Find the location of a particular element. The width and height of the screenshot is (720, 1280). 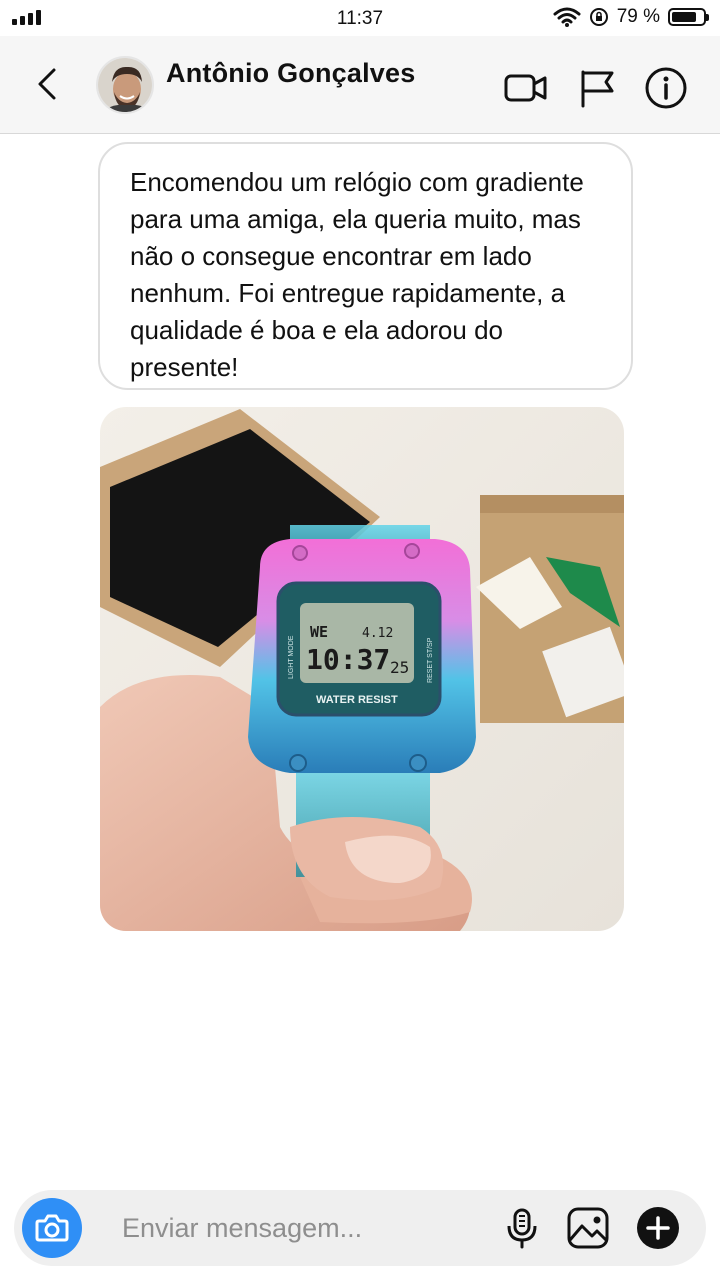

watch-seconds: 25 is located at coordinates (399, 667).